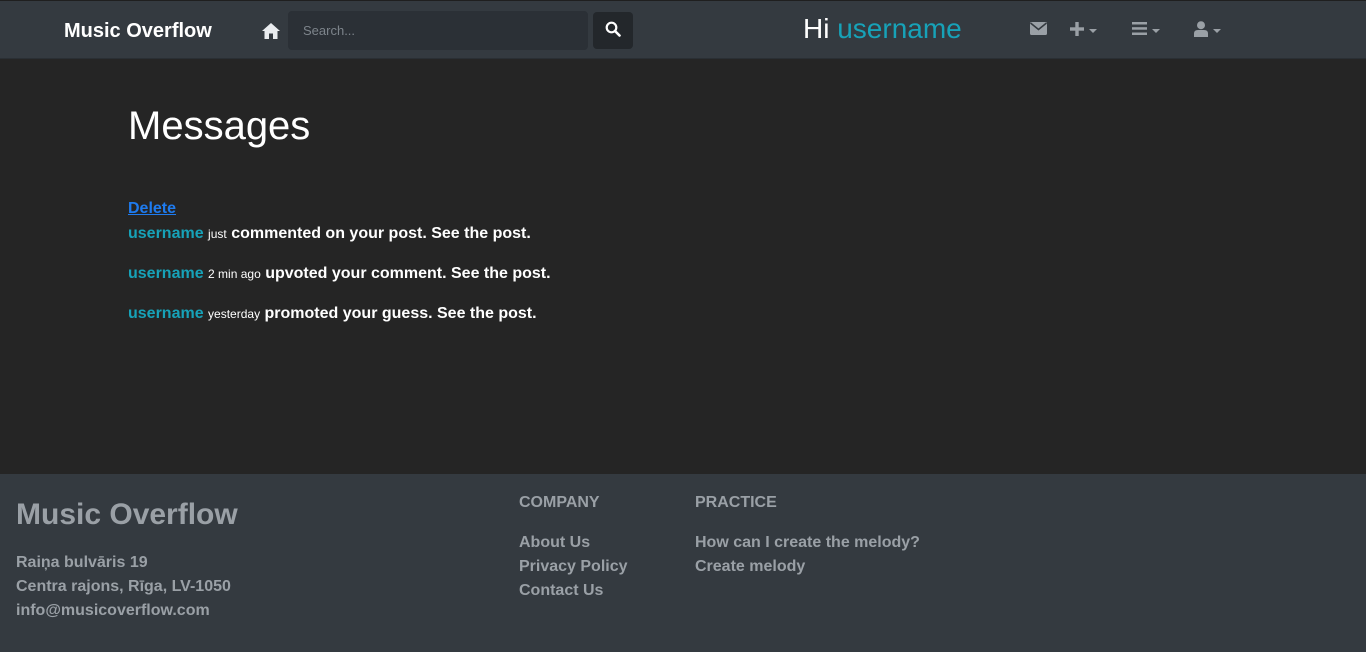 The width and height of the screenshot is (1366, 652). I want to click on message-text: promoted your guess. See the post., so click(401, 313).